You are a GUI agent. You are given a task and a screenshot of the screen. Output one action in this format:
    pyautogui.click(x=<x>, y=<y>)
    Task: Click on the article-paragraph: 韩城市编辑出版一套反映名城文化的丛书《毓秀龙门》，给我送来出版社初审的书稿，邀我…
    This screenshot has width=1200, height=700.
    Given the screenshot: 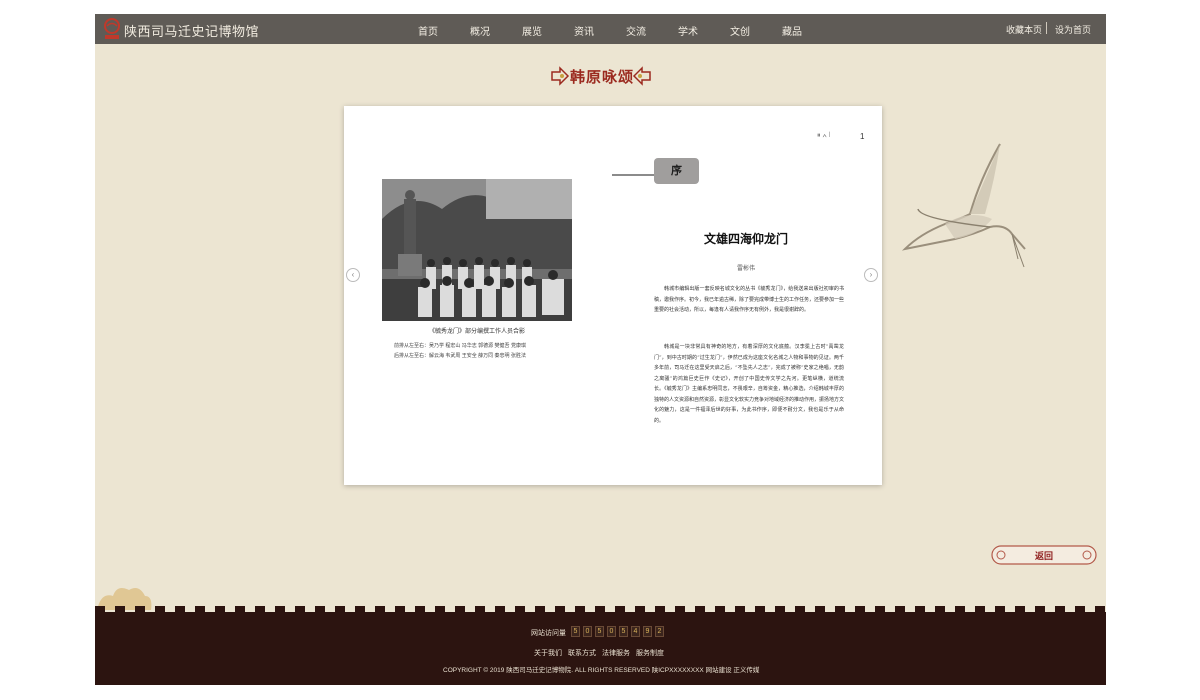 What is the action you would take?
    pyautogui.click(x=749, y=299)
    